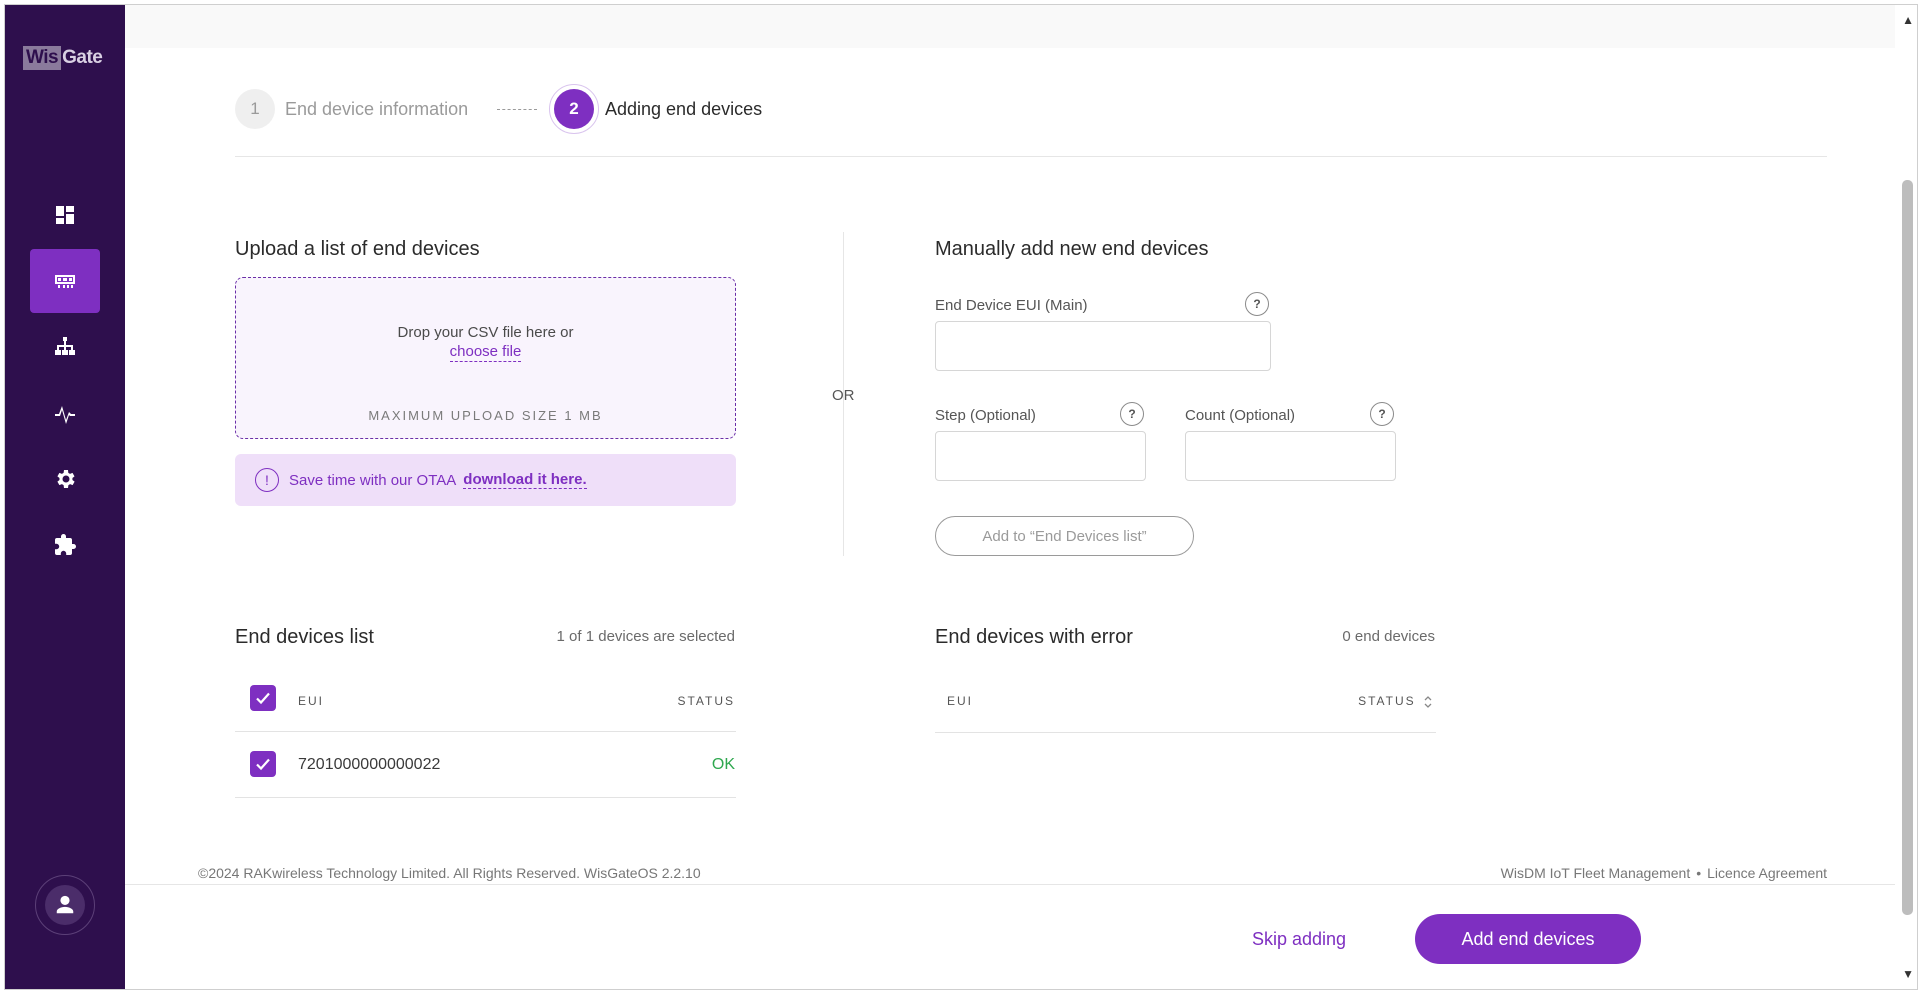 The width and height of the screenshot is (1924, 996). I want to click on max-upload-size: MAXIMUM UPLOAD SIZE 1 MB, so click(485, 415).